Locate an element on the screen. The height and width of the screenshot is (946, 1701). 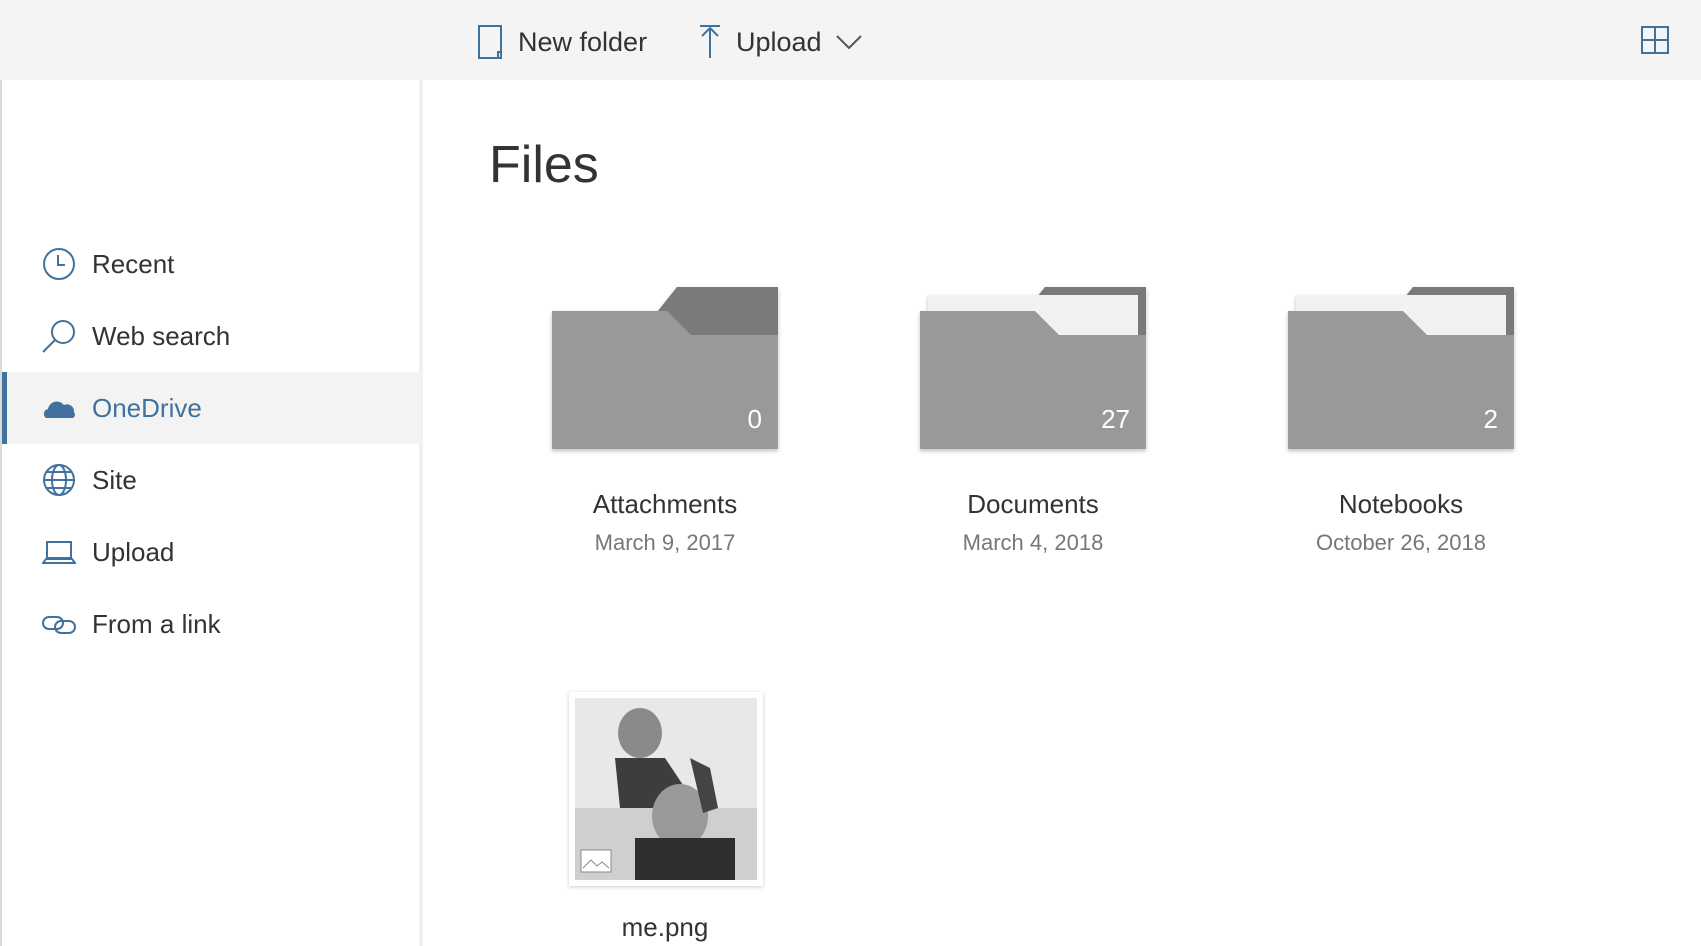
link-icon is located at coordinates (59, 625).